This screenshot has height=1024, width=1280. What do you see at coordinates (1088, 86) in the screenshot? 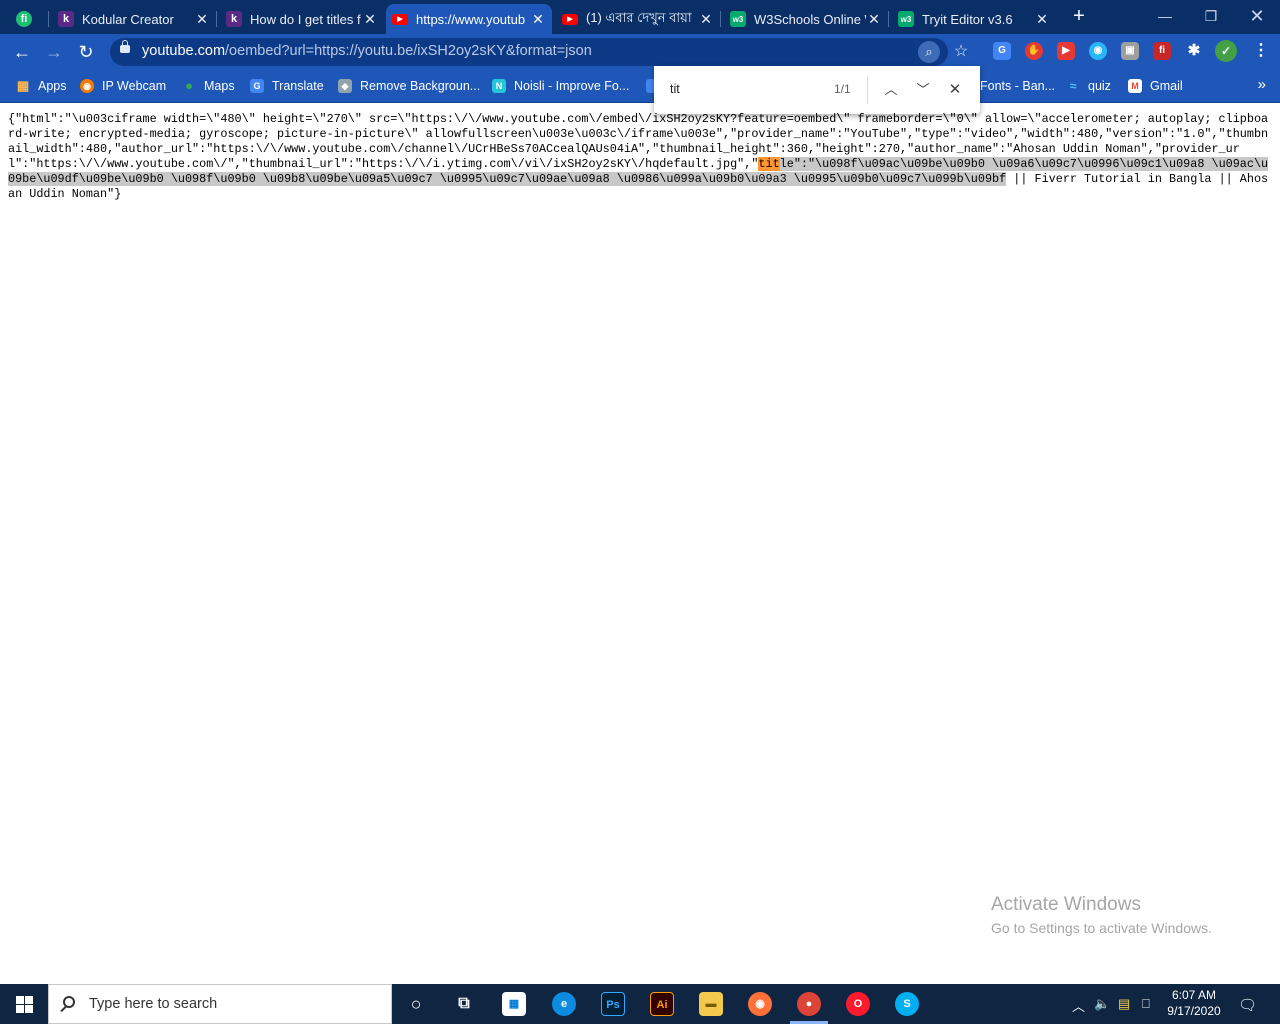
I see `bookmark-quiz: ≈ quiz` at bounding box center [1088, 86].